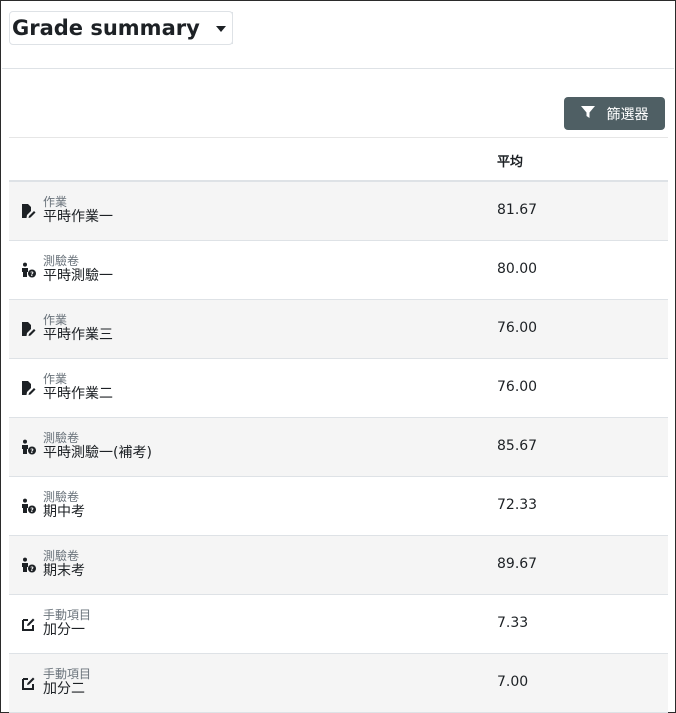 The height and width of the screenshot is (713, 676). What do you see at coordinates (627, 114) in the screenshot?
I see `filter-button-label: 篩選器` at bounding box center [627, 114].